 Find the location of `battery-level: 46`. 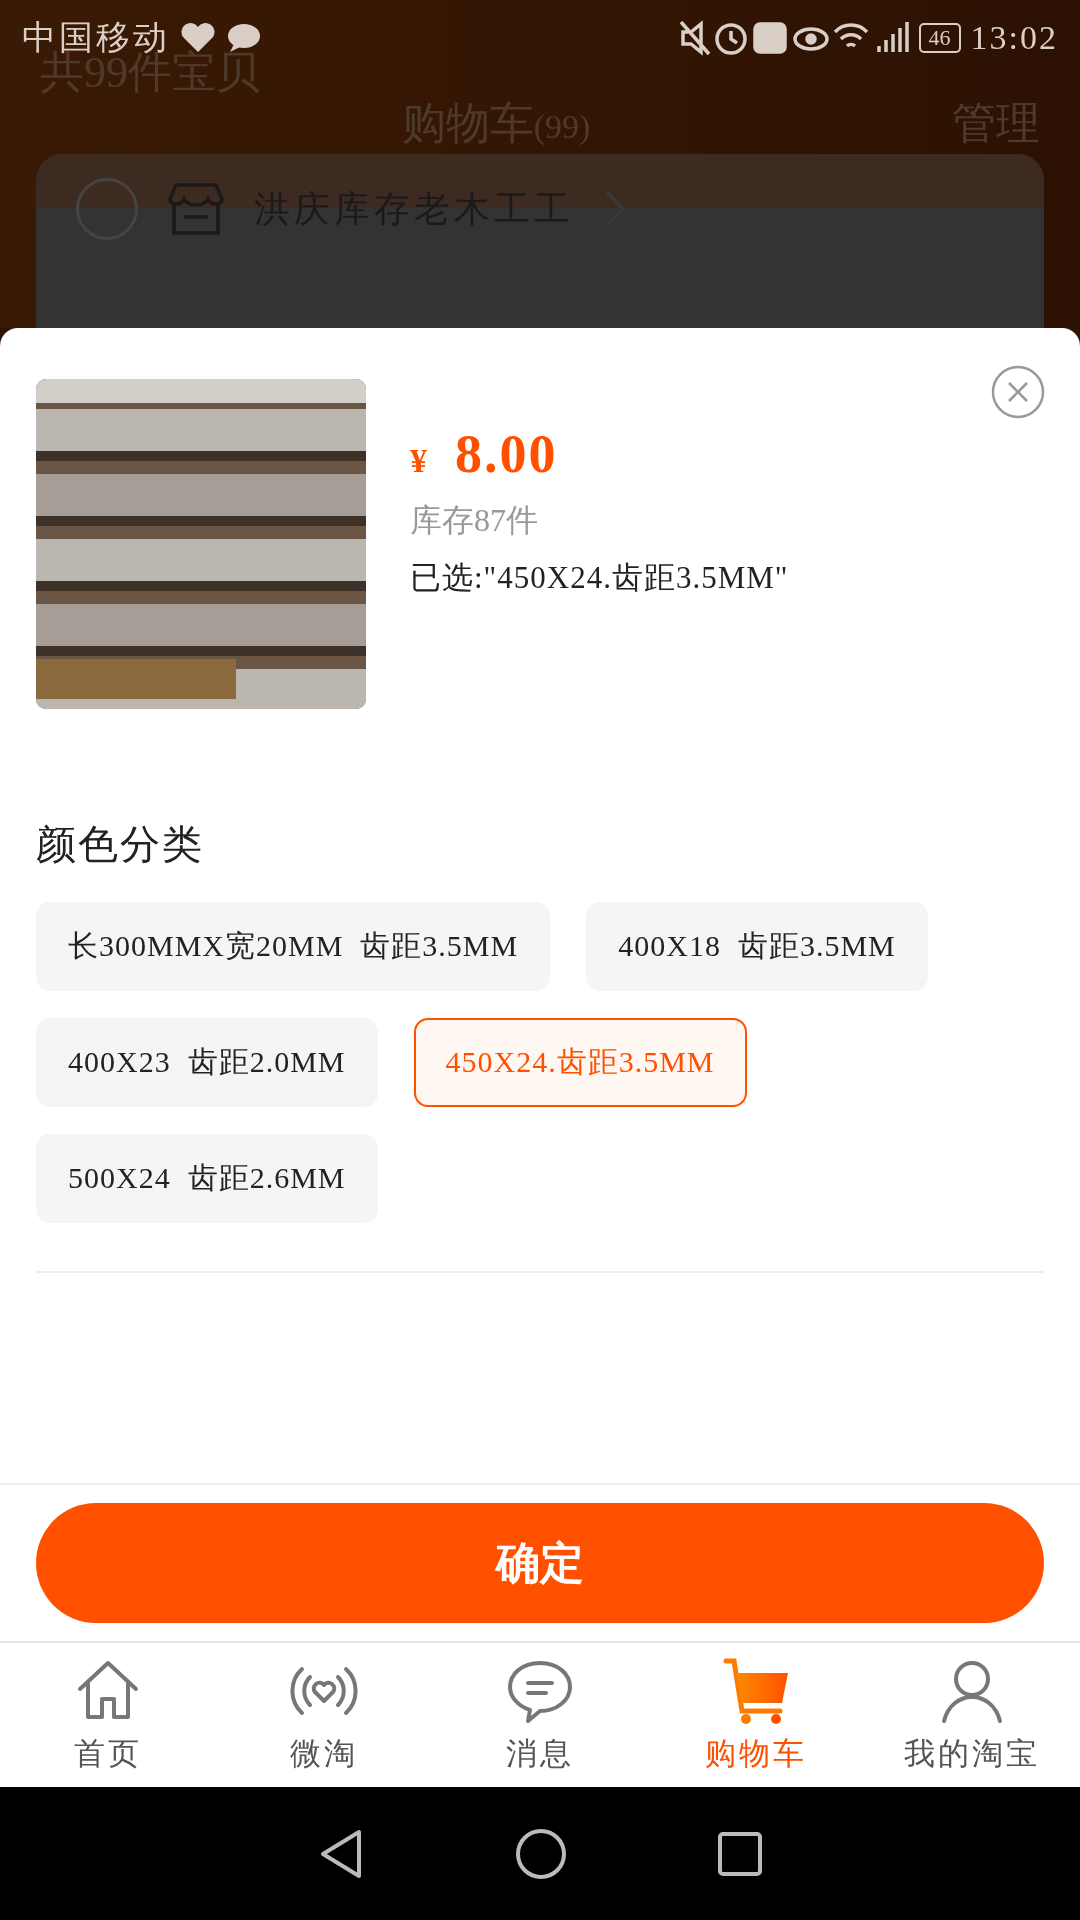

battery-level: 46 is located at coordinates (939, 38).